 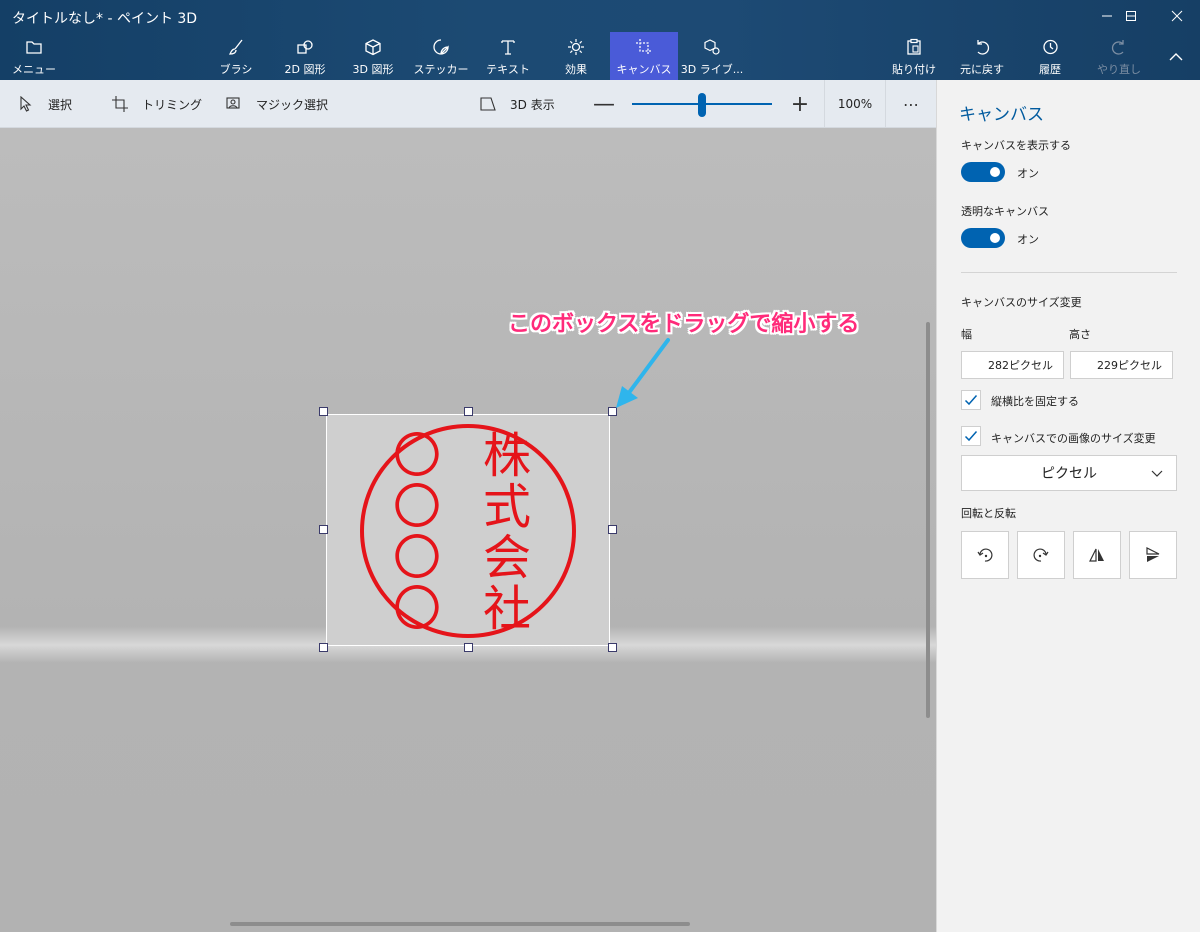 What do you see at coordinates (1119, 56) in the screenshot?
I see `redo-button: やり直し` at bounding box center [1119, 56].